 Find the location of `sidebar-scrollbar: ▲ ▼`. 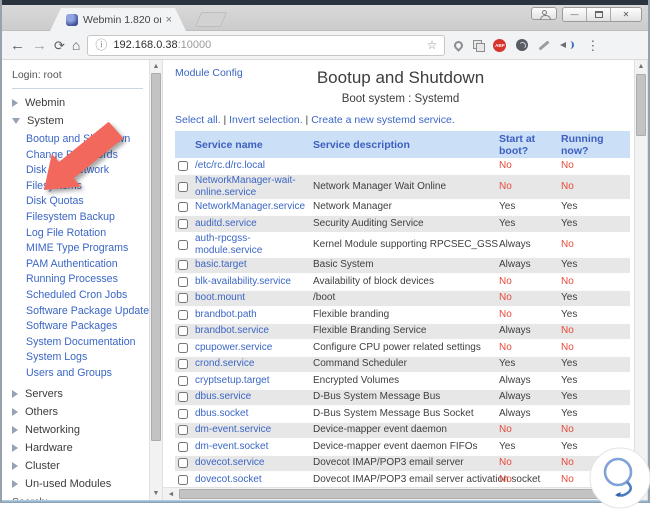

sidebar-scrollbar: ▲ ▼ is located at coordinates (156, 280).